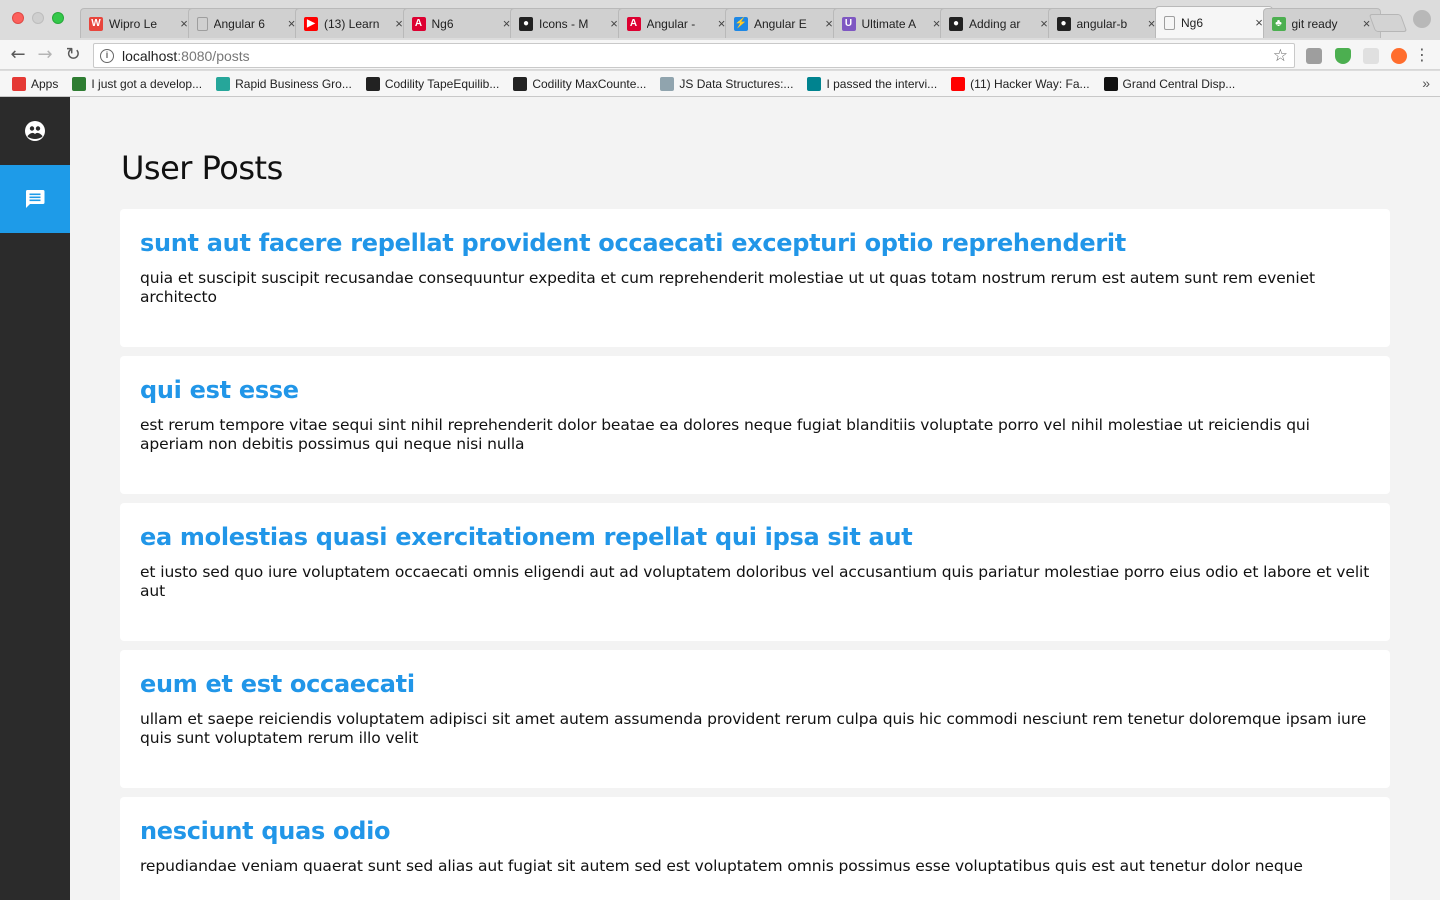  What do you see at coordinates (18, 55) in the screenshot?
I see `back-icon: ←` at bounding box center [18, 55].